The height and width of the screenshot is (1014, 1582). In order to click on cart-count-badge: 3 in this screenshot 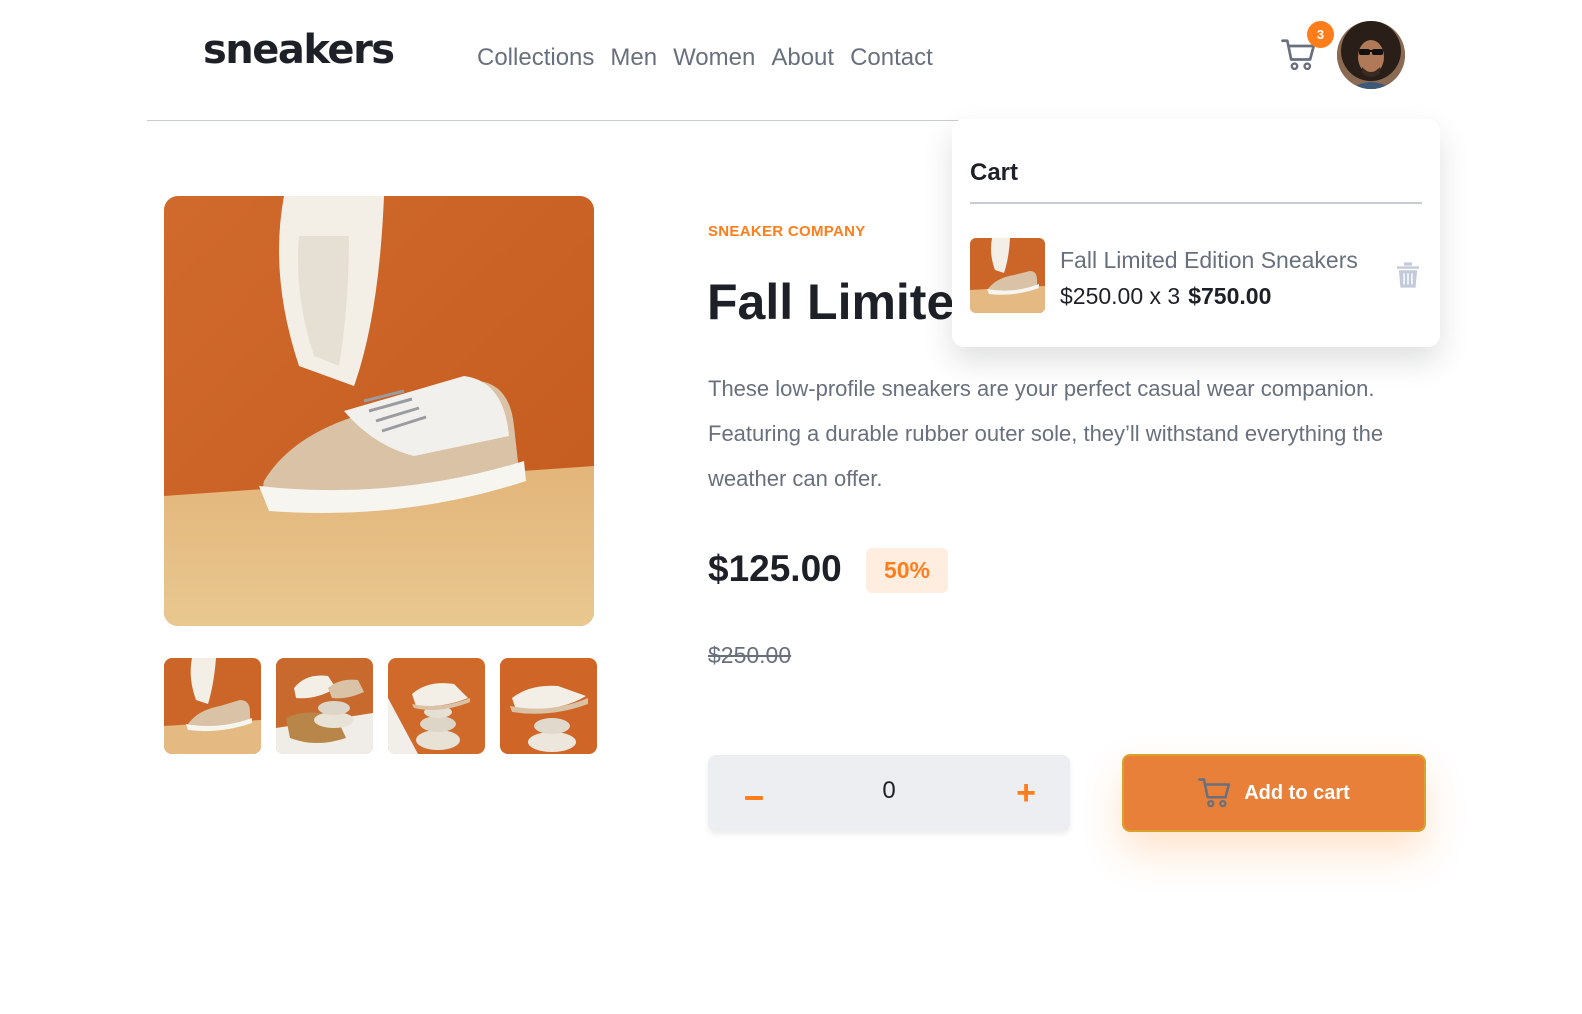, I will do `click(1320, 34)`.